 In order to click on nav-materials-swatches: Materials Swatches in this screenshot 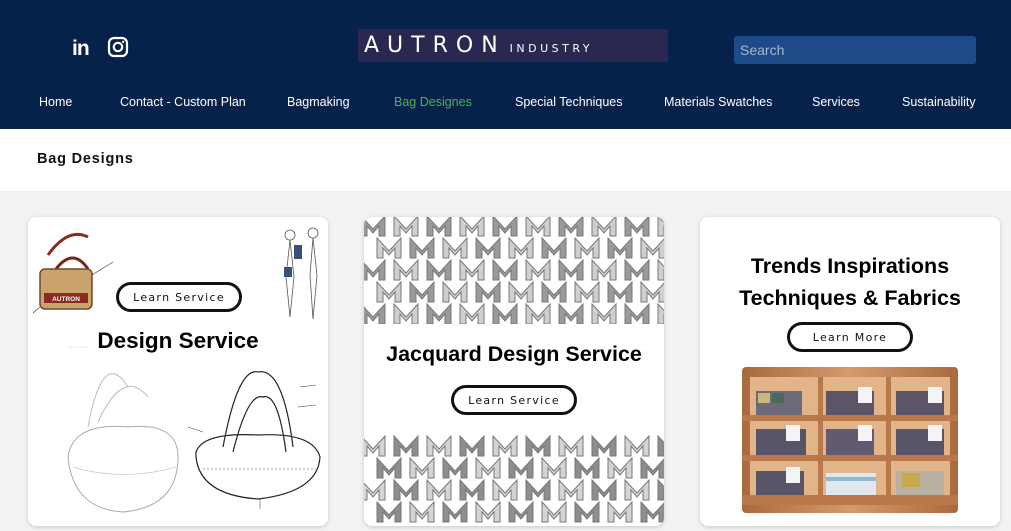, I will do `click(718, 102)`.